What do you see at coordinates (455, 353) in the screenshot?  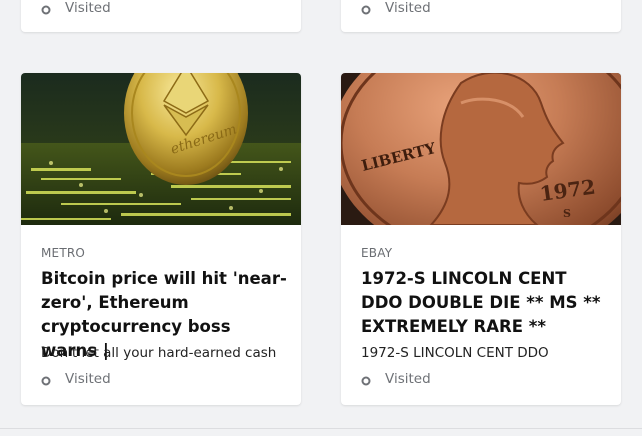 I see `article-description: 1972-S LINCOLN CENT DDO` at bounding box center [455, 353].